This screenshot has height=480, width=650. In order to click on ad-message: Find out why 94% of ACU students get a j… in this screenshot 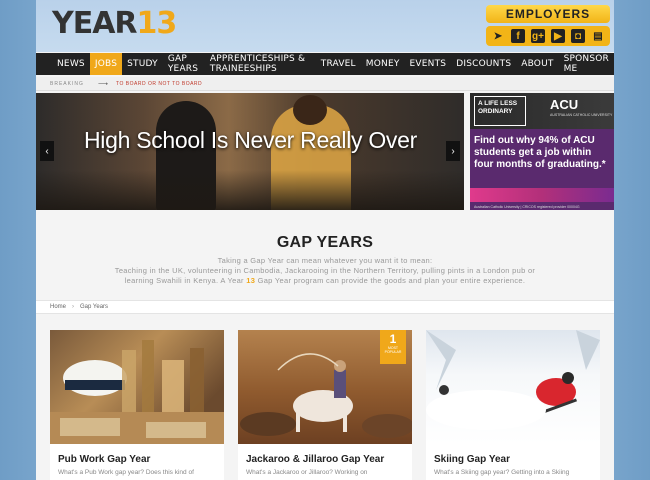, I will do `click(540, 152)`.